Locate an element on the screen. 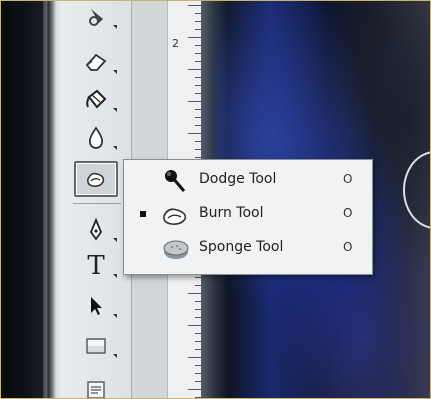 This screenshot has height=399, width=431. flyout-item-label: Sponge Tool is located at coordinates (241, 247).